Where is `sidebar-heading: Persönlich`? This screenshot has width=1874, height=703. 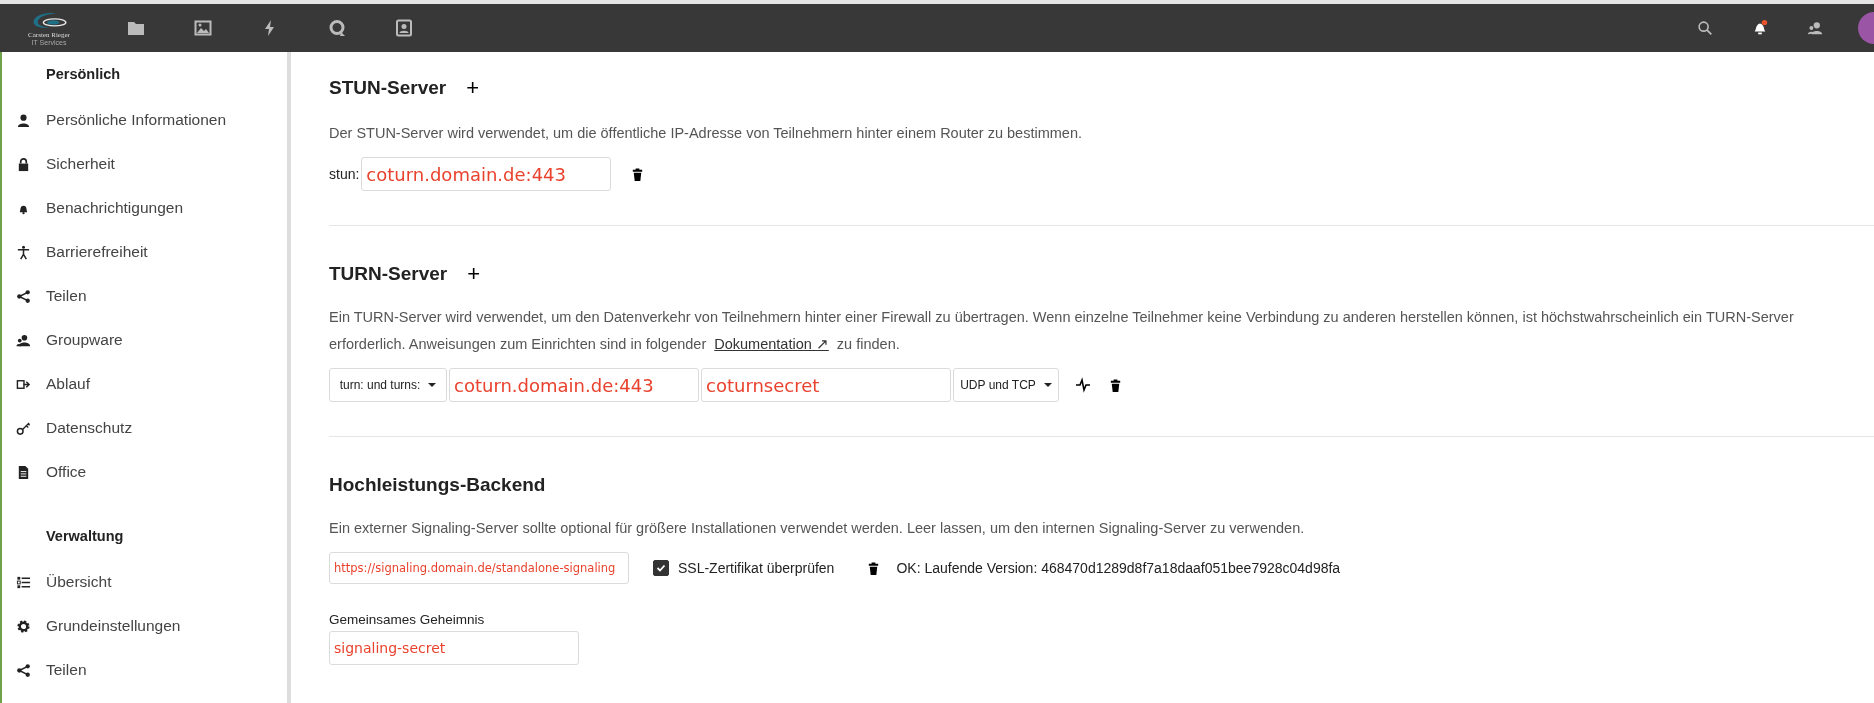
sidebar-heading: Persönlich is located at coordinates (83, 74).